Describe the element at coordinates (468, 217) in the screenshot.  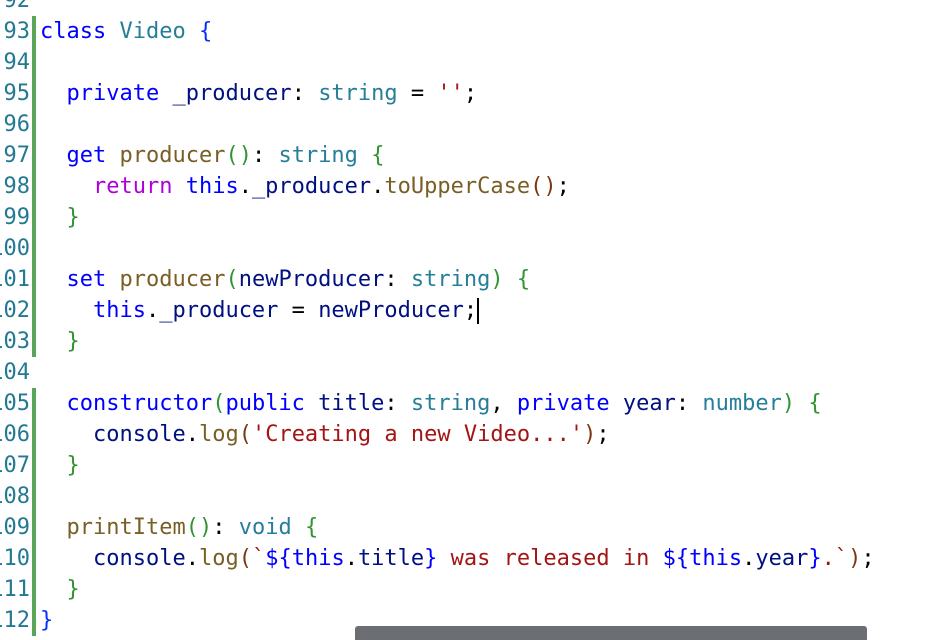
I see `code-line: 99 }` at that location.